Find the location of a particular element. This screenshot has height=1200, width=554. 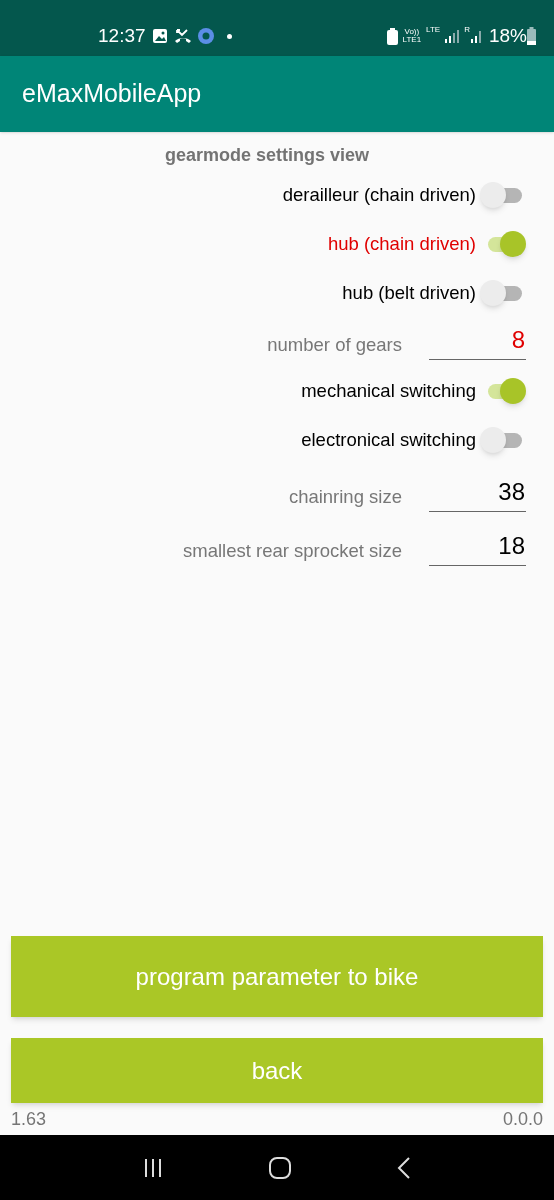

field-label: number of gears is located at coordinates (334, 345).